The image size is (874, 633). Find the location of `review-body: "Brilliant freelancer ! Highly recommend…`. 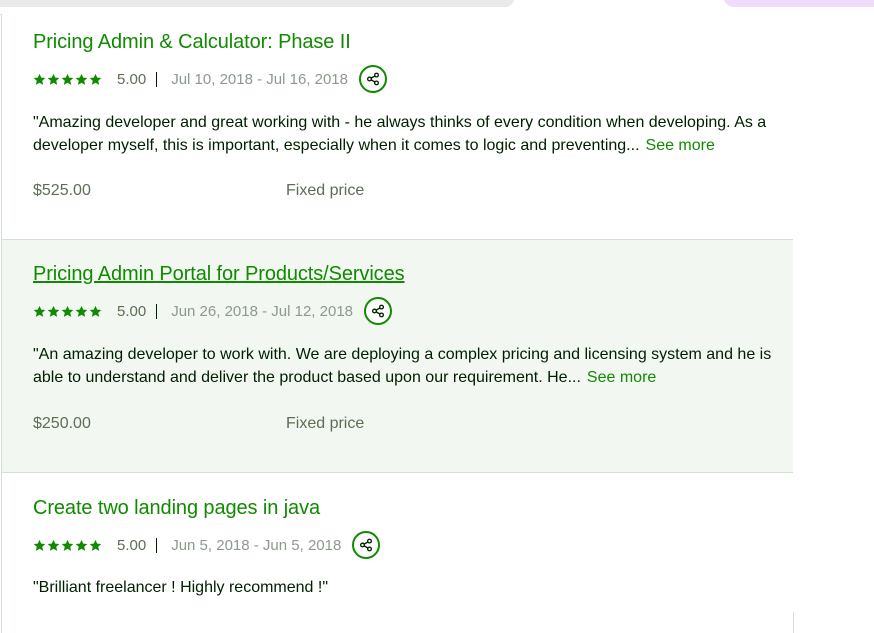

review-body: "Brilliant freelancer ! Highly recommend… is located at coordinates (181, 587).